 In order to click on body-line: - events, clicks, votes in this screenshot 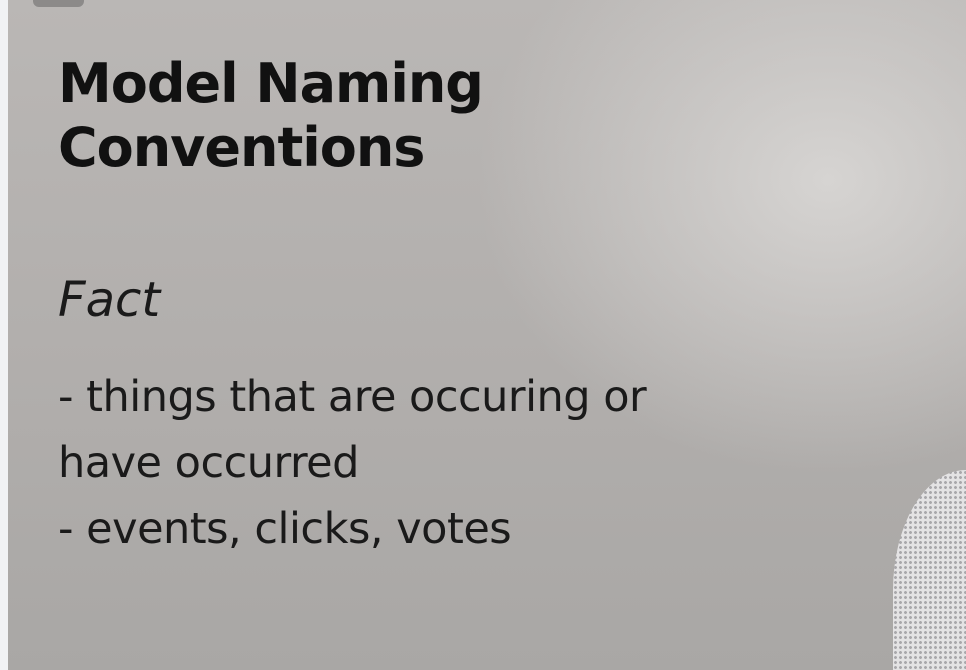, I will do `click(285, 529)`.